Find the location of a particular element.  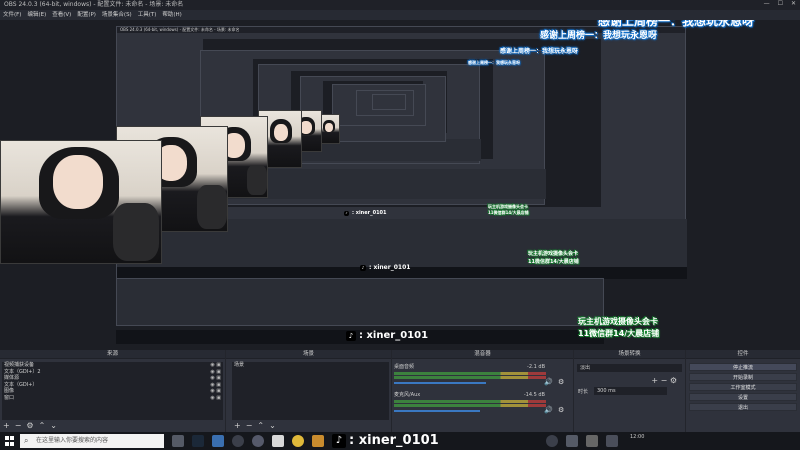

nested-docks-row is located at coordinates (360, 302).